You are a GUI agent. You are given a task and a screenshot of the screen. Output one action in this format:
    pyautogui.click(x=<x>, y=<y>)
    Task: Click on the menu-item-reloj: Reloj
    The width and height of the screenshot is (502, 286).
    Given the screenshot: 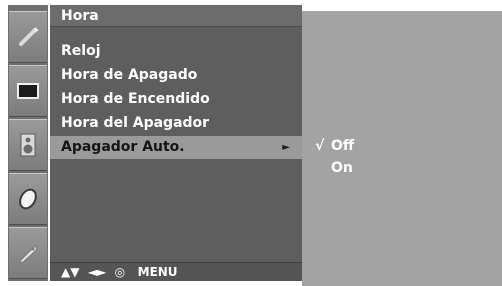 What is the action you would take?
    pyautogui.click(x=176, y=51)
    